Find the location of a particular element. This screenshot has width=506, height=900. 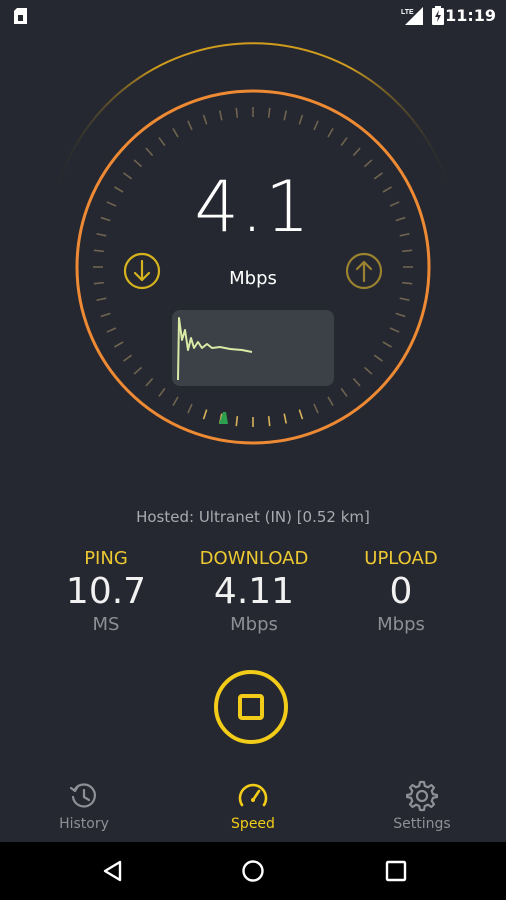

ping-unit: MS is located at coordinates (106, 625).